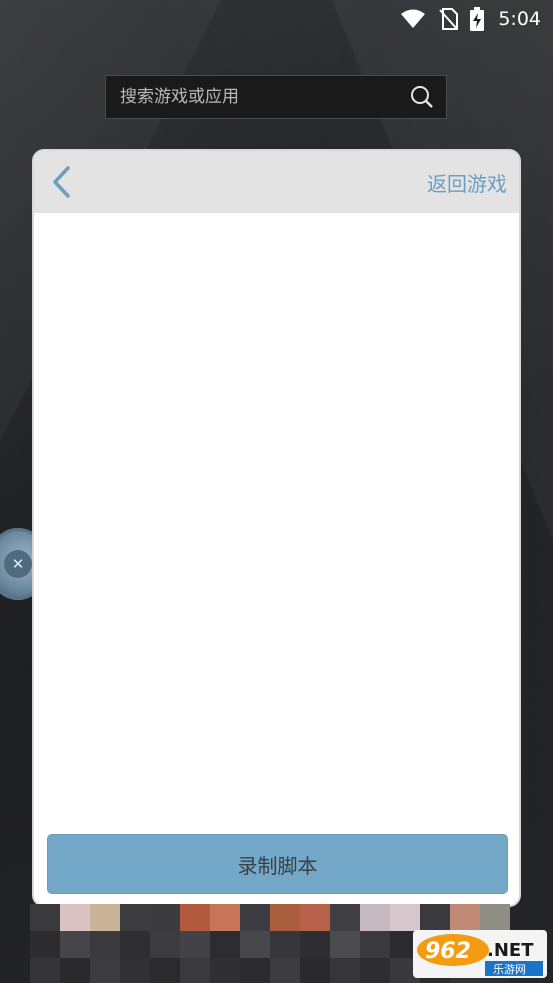  I want to click on battery-charging-icon, so click(477, 19).